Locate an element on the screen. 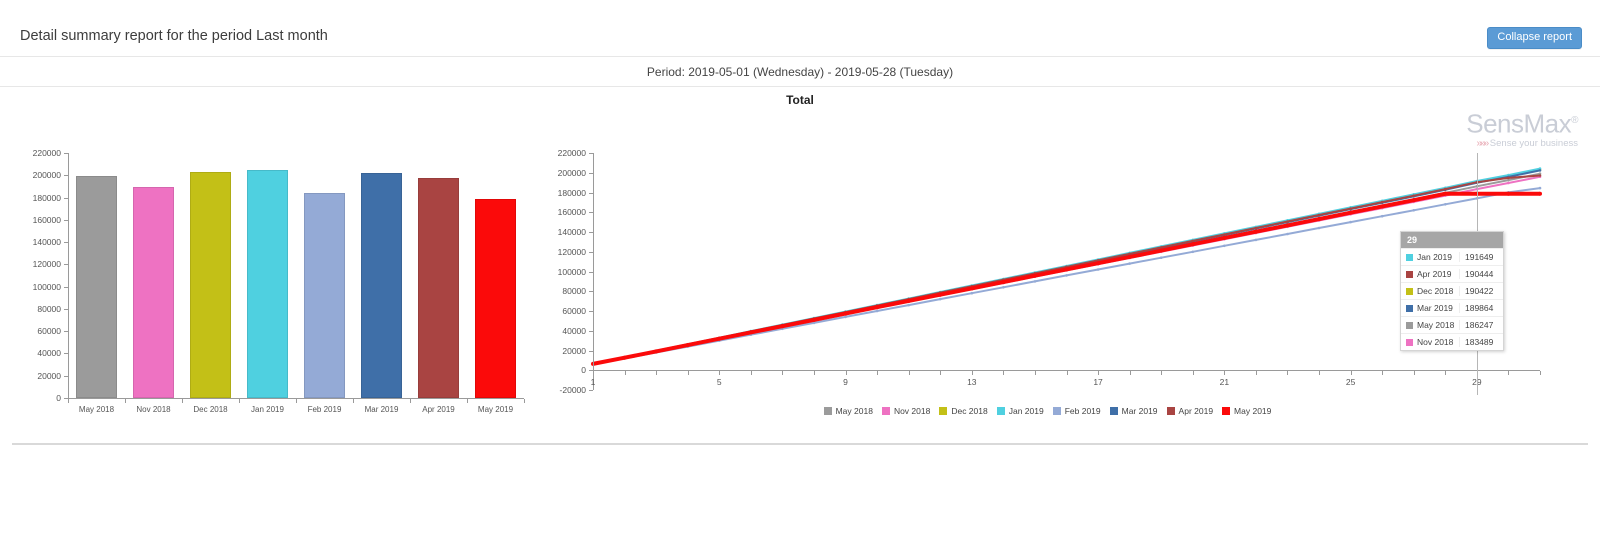  tooltip-color-swatch-icon is located at coordinates (1409, 308).